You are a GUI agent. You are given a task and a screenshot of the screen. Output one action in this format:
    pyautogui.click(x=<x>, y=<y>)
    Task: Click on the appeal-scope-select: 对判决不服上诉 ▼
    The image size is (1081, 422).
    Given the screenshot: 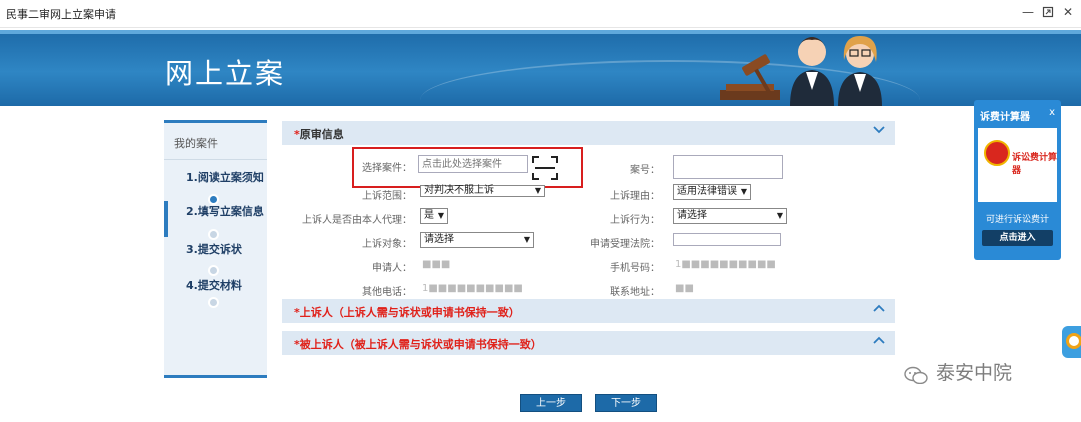 What is the action you would take?
    pyautogui.click(x=482, y=191)
    